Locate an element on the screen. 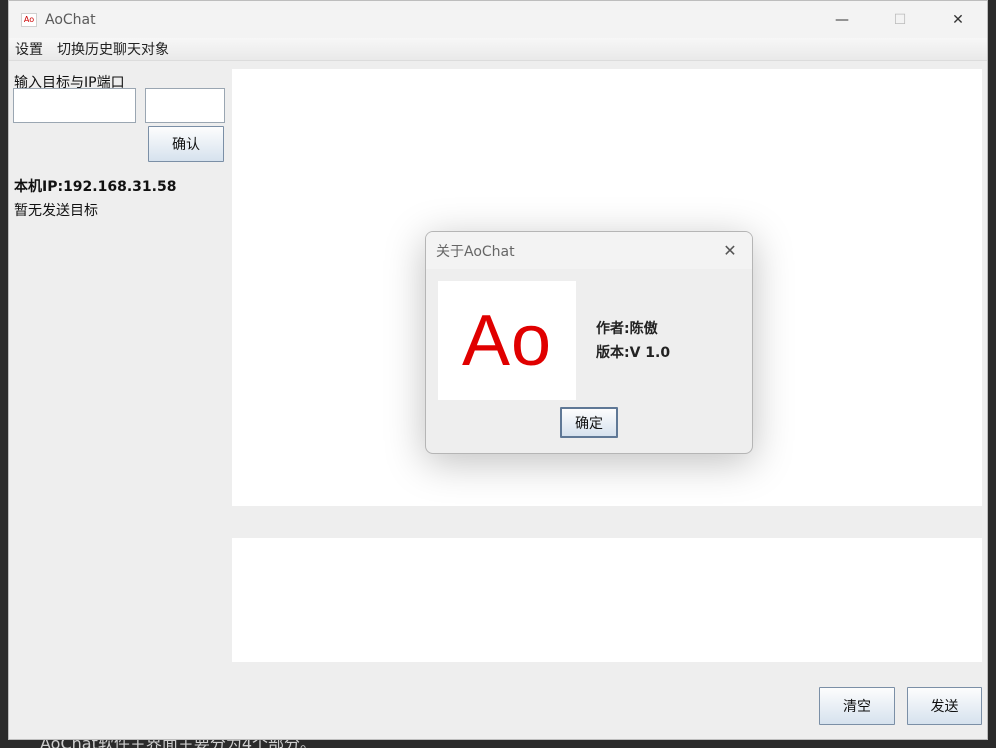 This screenshot has height=748, width=996. aochat-logo: Ao is located at coordinates (507, 340).